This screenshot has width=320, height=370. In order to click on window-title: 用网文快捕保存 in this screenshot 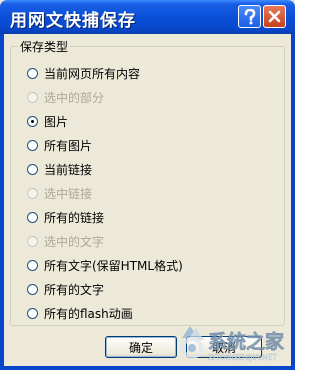, I will do `click(73, 21)`.